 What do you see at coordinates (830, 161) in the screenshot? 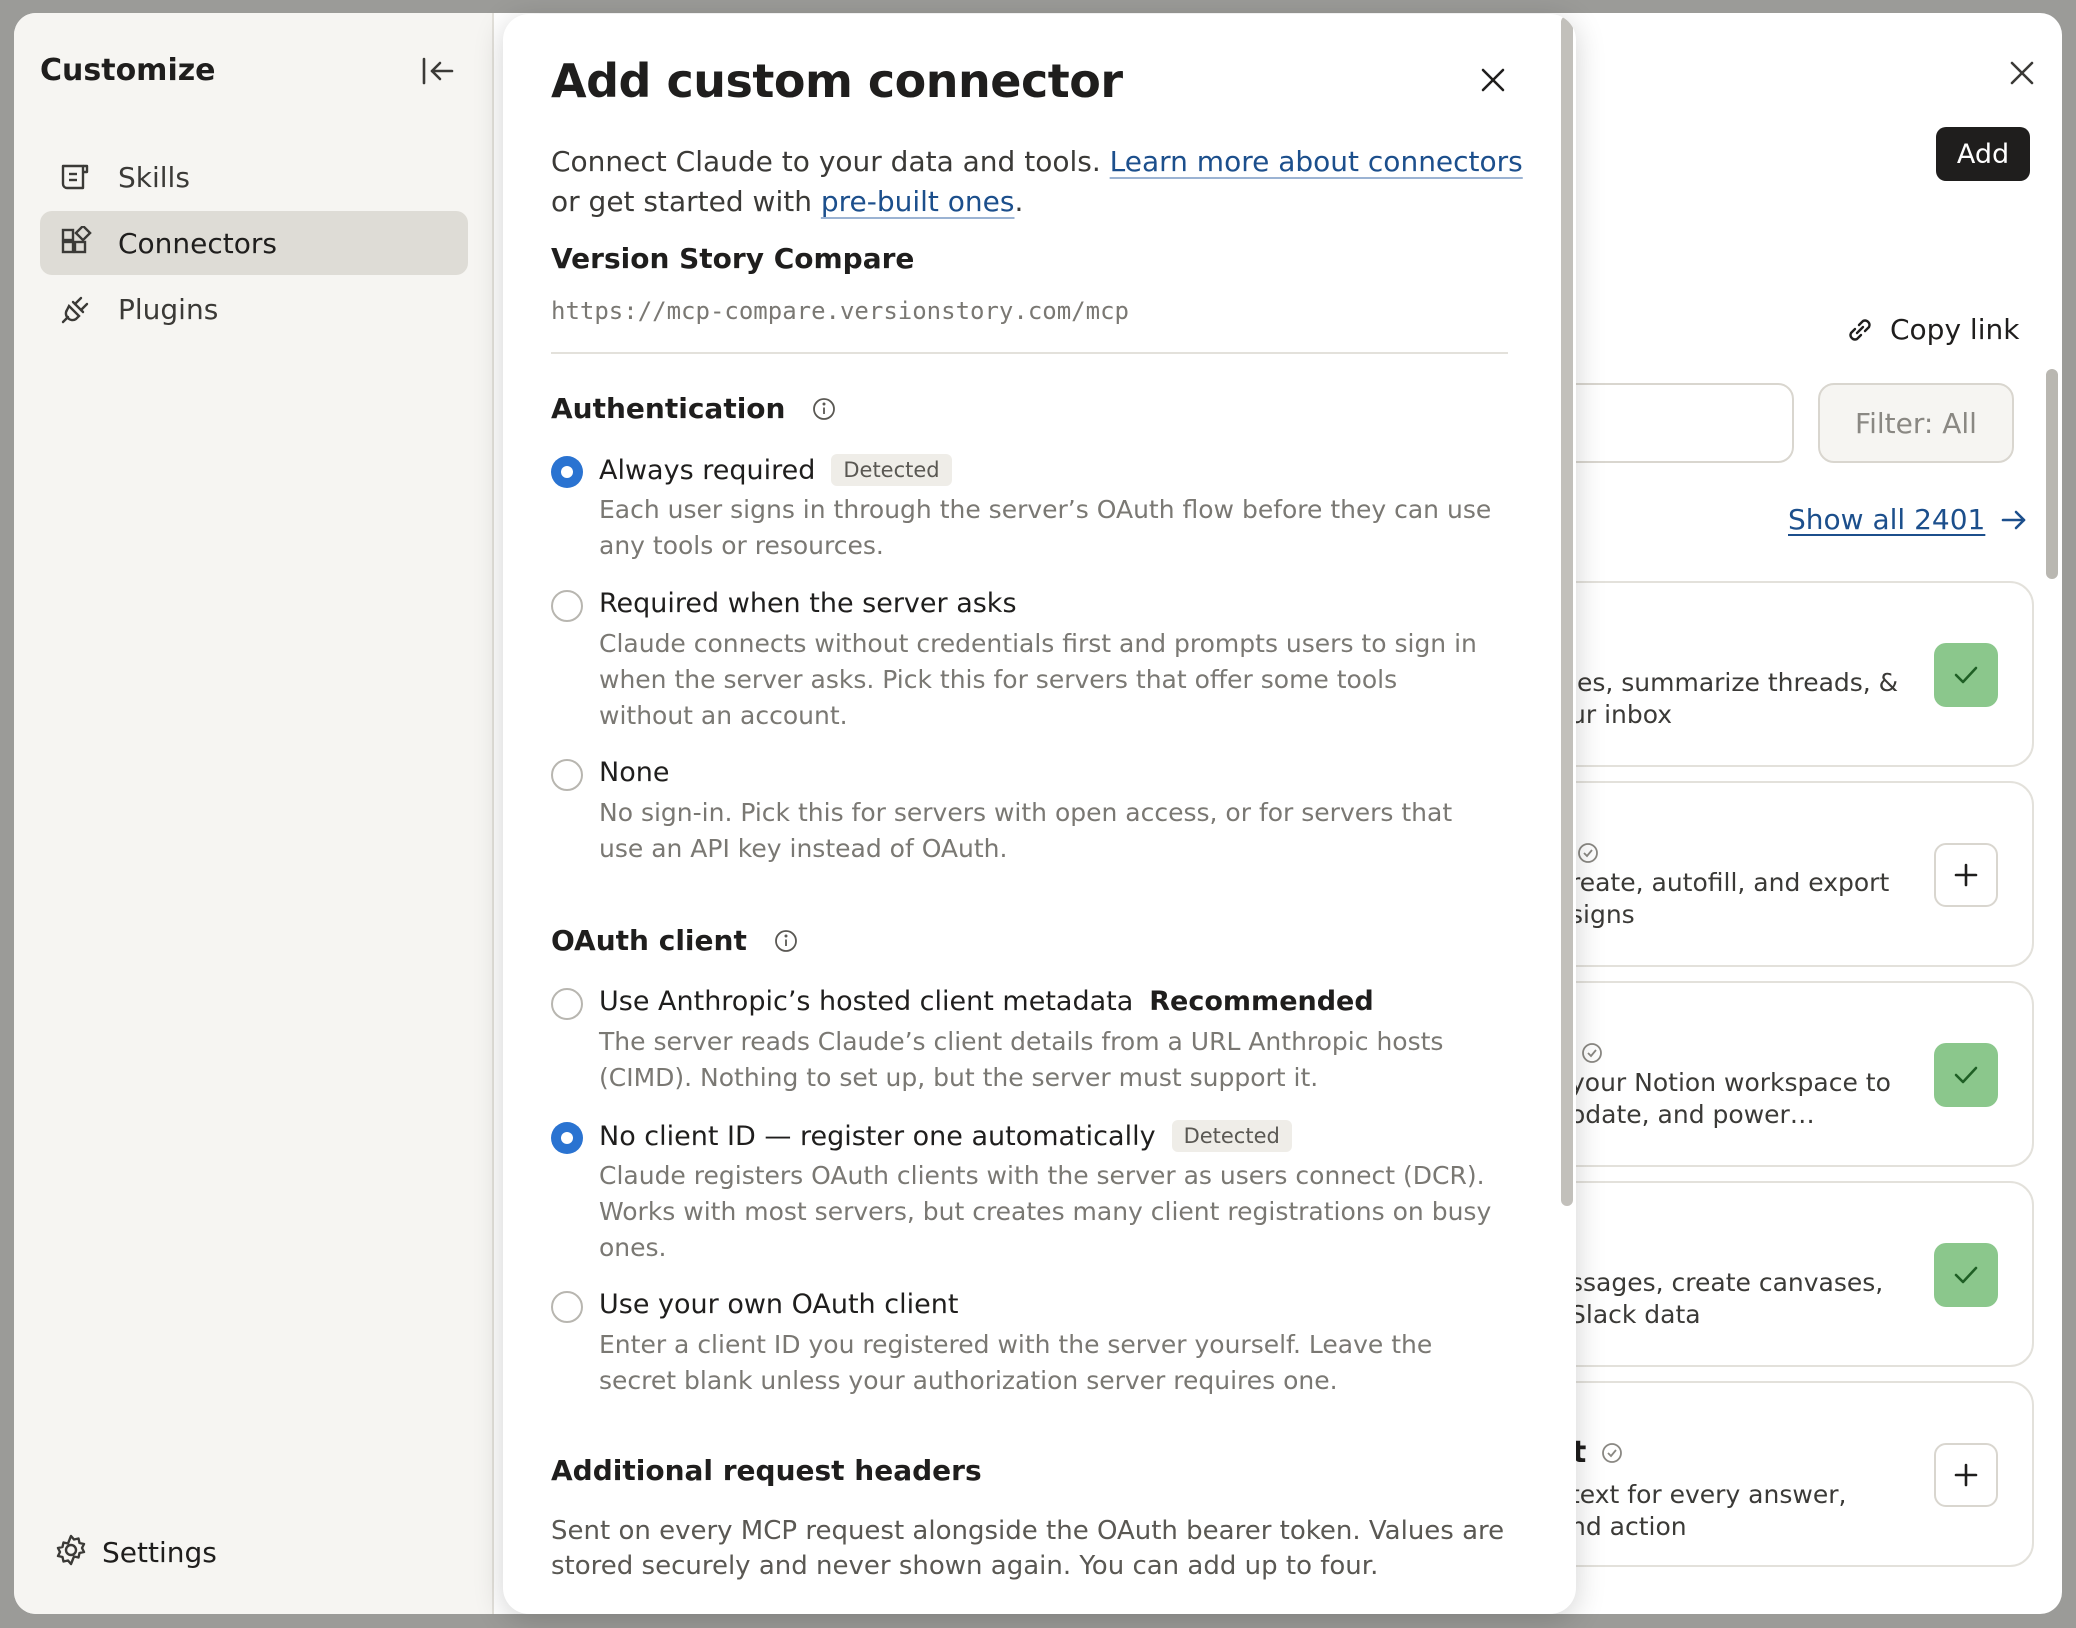
I see `intro-text: Connect Claude to your data and tools.` at bounding box center [830, 161].